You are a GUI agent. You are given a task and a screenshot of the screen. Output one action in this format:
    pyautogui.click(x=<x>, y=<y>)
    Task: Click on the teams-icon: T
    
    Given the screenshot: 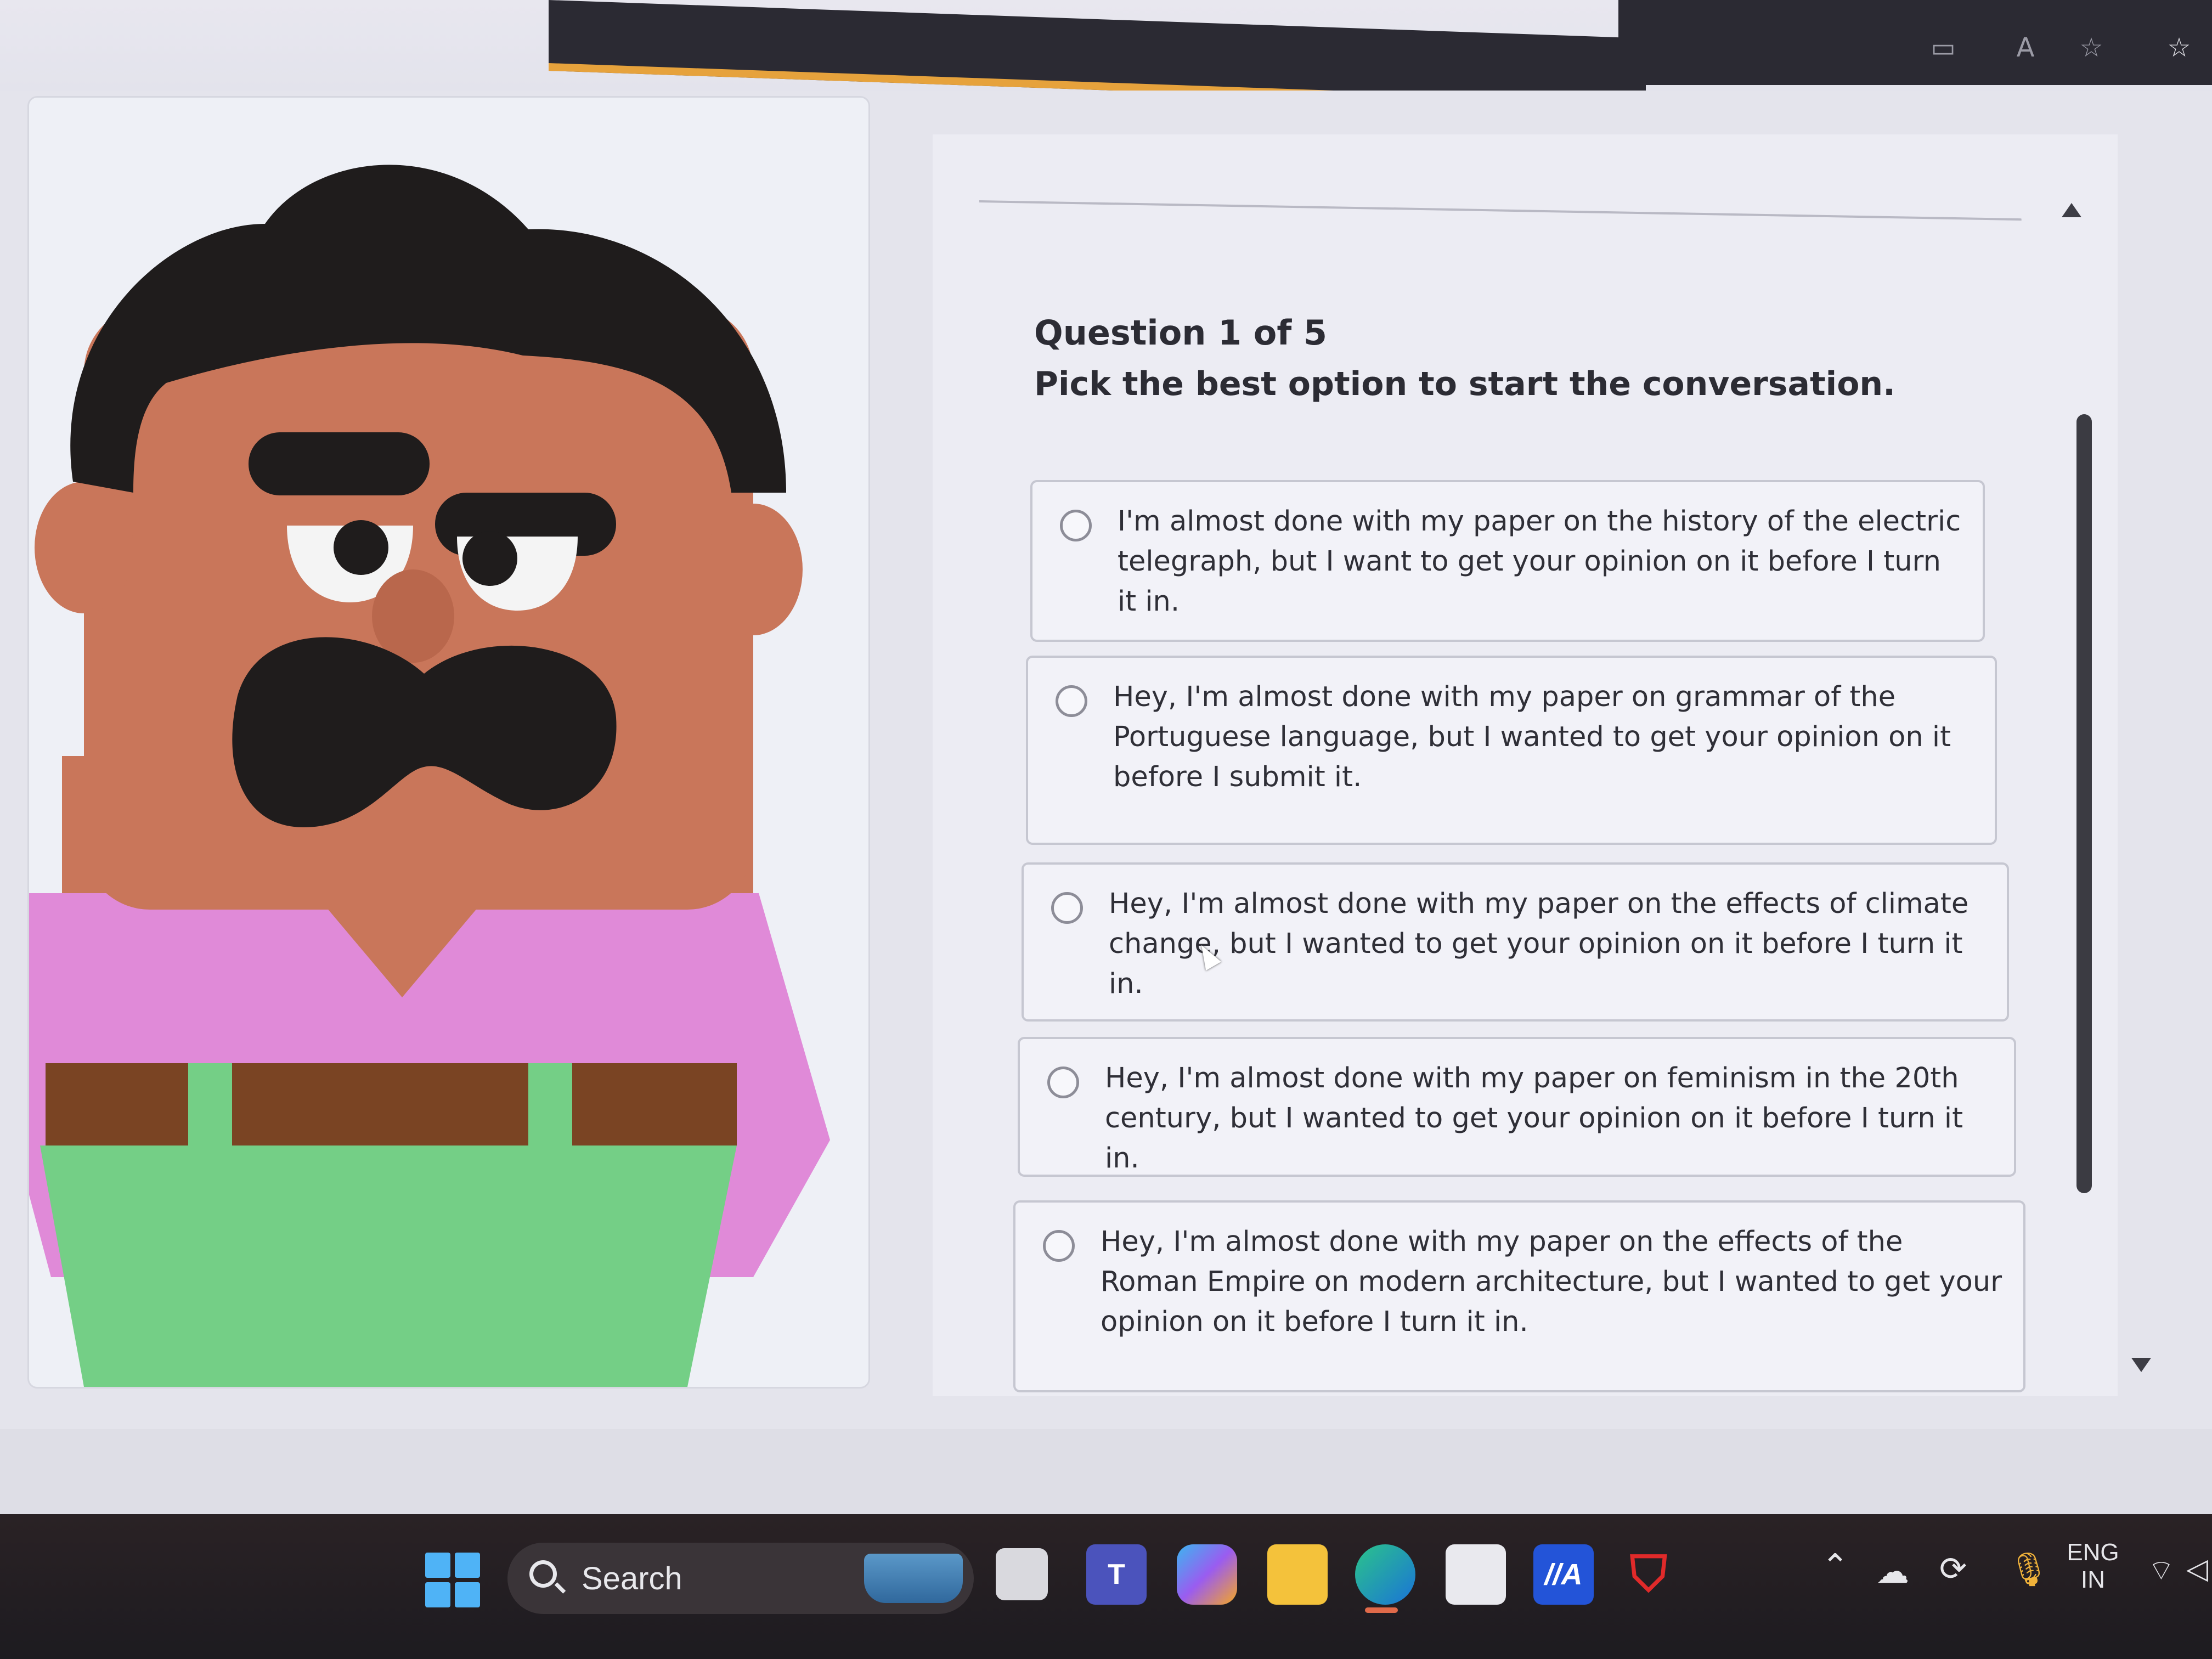 What is the action you would take?
    pyautogui.click(x=1116, y=1575)
    